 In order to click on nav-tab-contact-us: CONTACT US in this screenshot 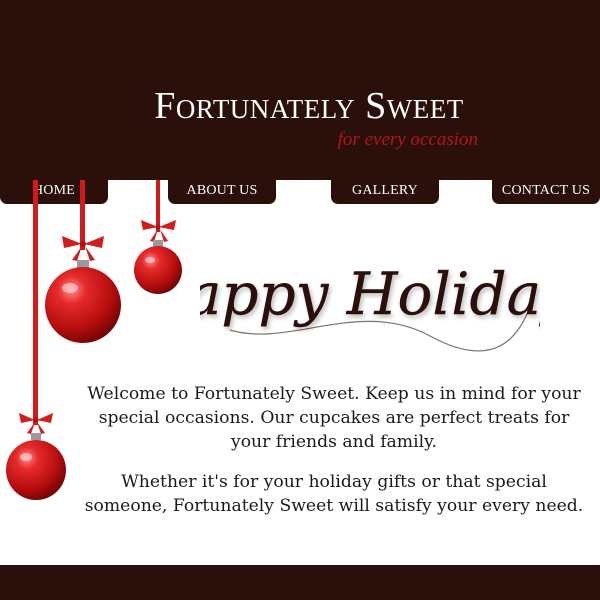, I will do `click(546, 192)`.